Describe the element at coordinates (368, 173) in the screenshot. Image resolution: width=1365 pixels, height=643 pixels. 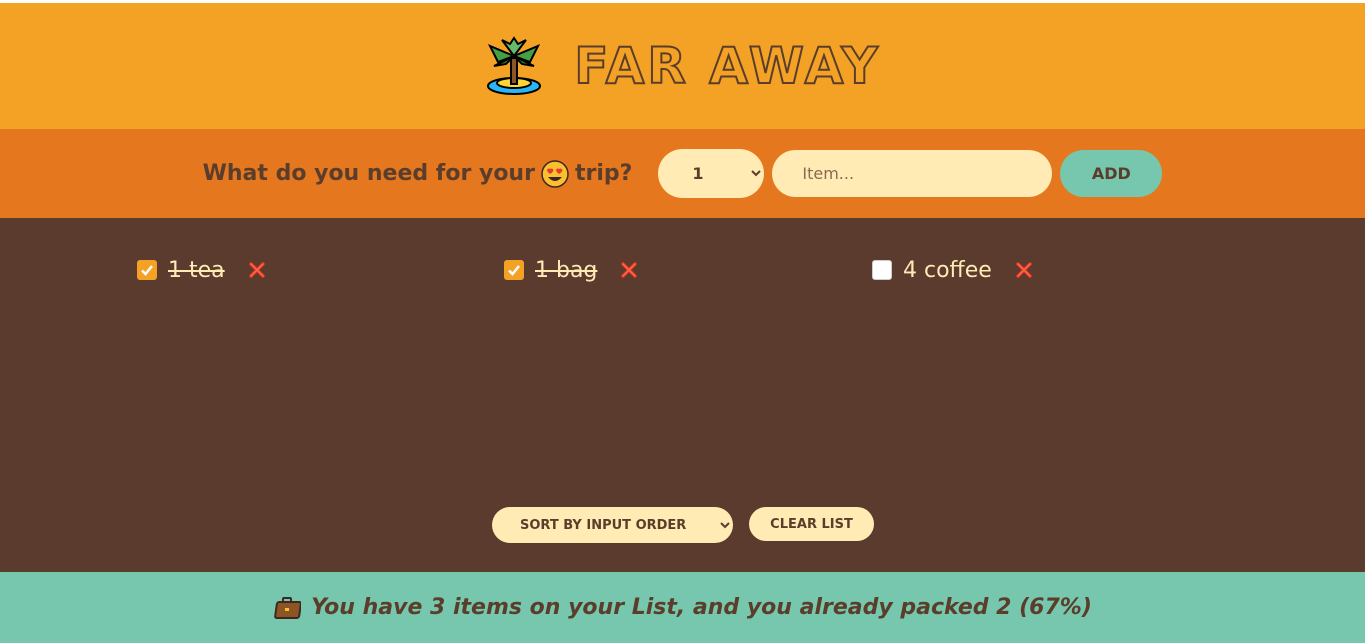
I see `prompt-text-before: What do you need for your` at that location.